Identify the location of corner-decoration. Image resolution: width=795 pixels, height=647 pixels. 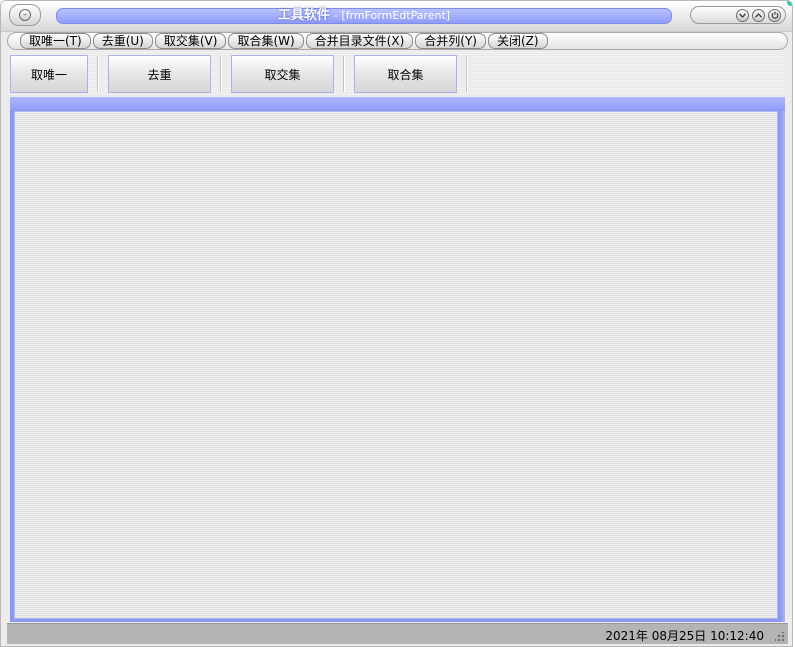
(789, 3).